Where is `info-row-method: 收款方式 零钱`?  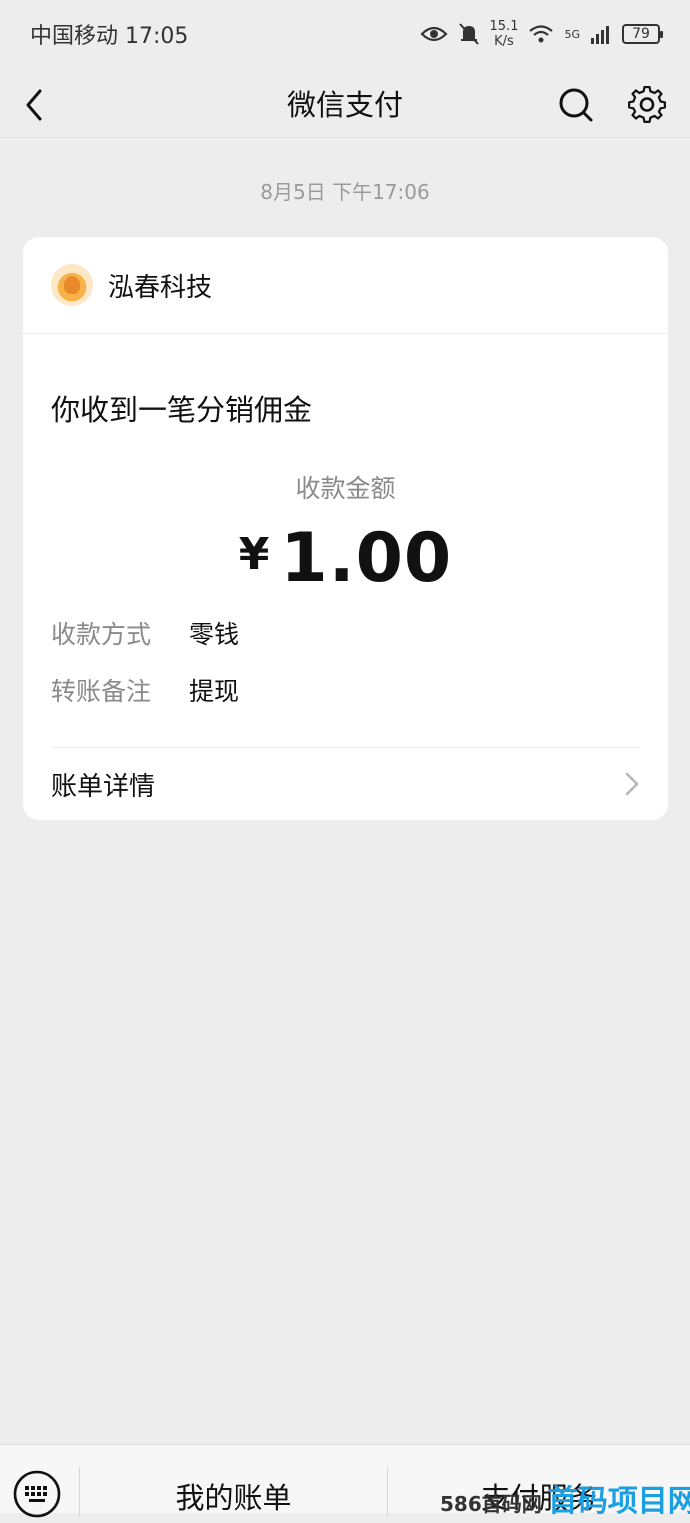
info-row-method: 收款方式 零钱 is located at coordinates (145, 633).